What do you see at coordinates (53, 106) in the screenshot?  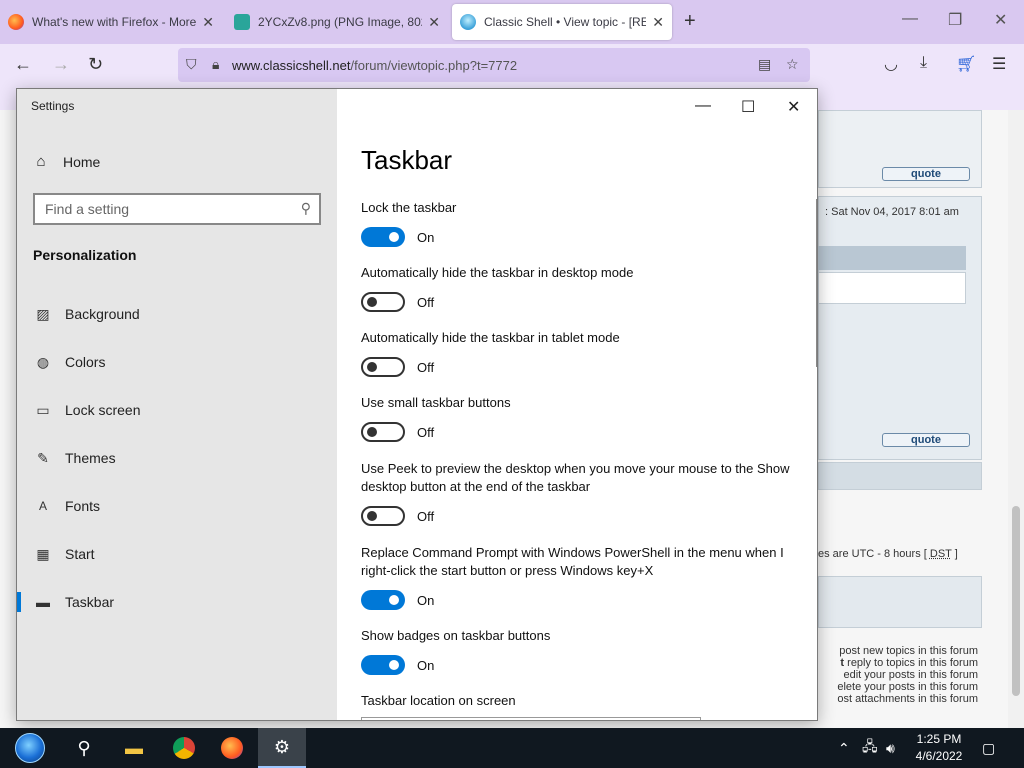 I see `window-title: Settings` at bounding box center [53, 106].